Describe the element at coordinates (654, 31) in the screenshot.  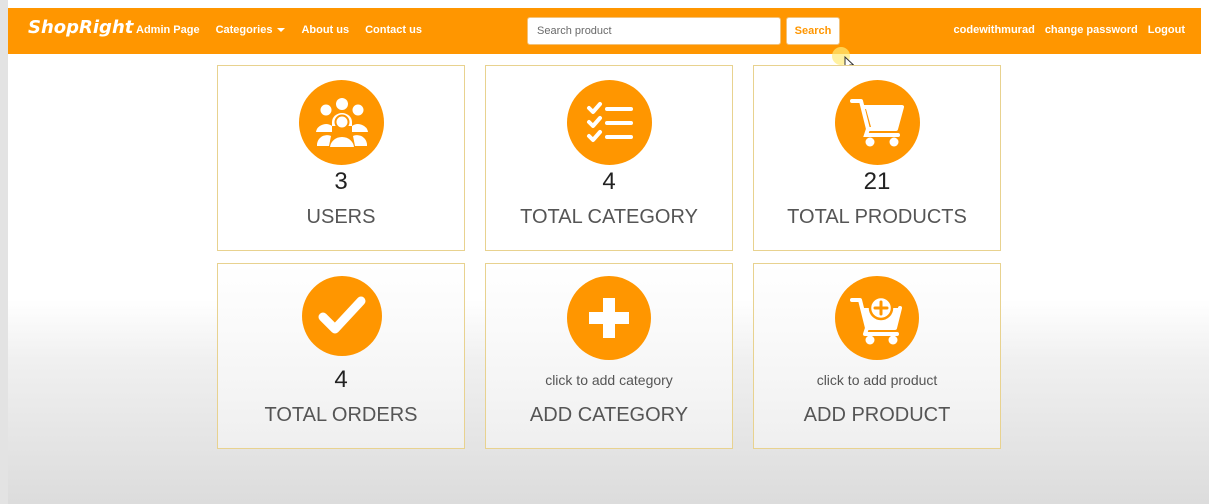
I see `search-input: Search product` at that location.